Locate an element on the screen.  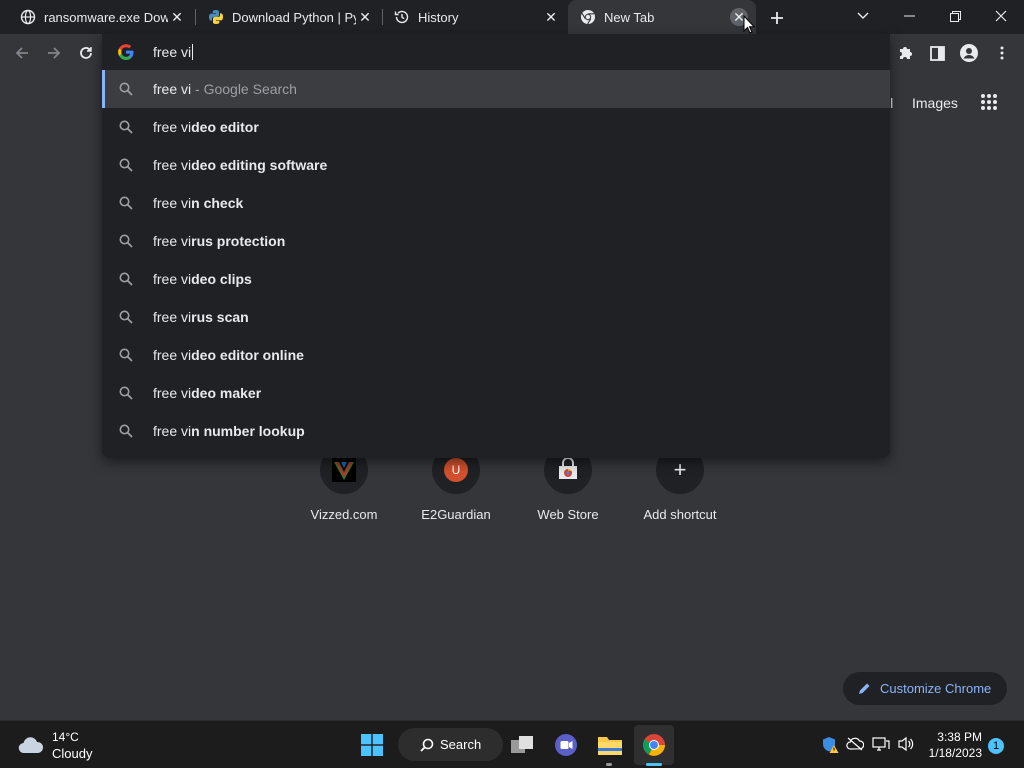
suggestion-completion: deo editing software is located at coordinates (259, 165).